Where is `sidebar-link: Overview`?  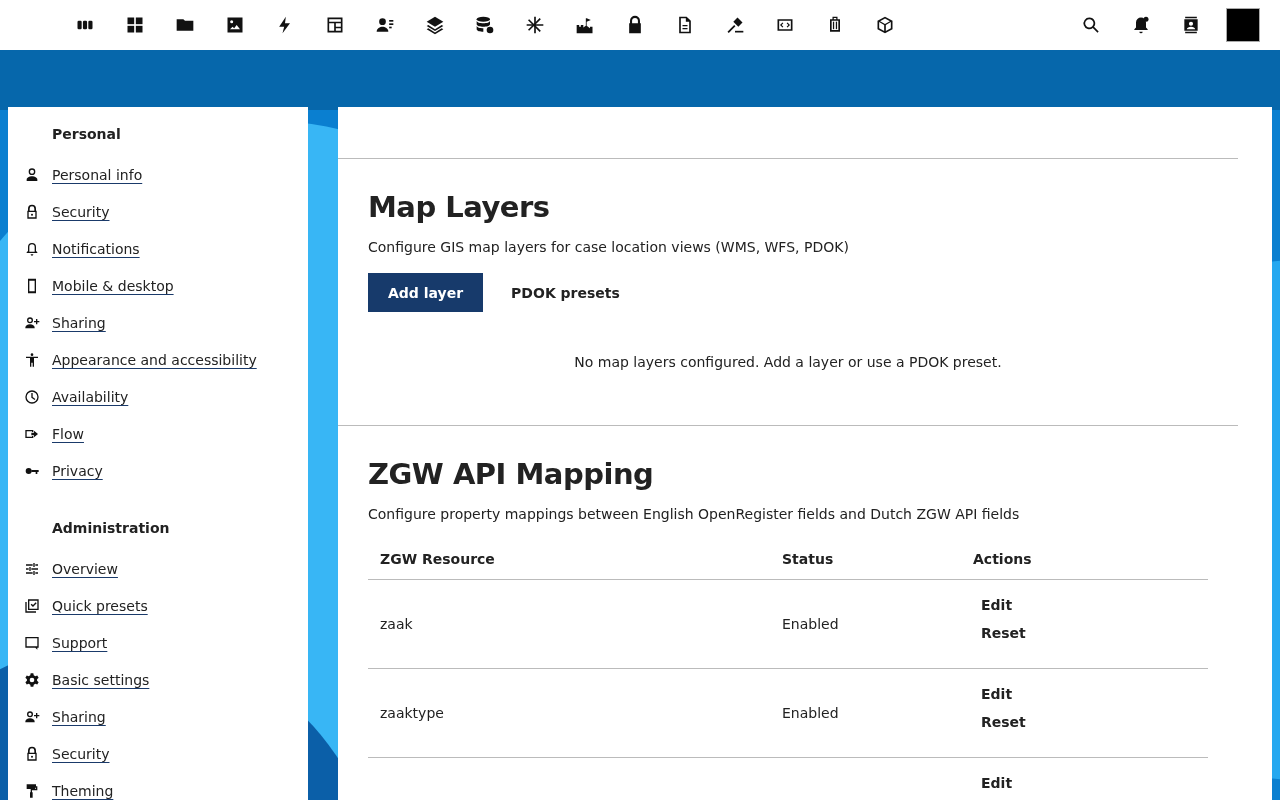
sidebar-link: Overview is located at coordinates (83, 568).